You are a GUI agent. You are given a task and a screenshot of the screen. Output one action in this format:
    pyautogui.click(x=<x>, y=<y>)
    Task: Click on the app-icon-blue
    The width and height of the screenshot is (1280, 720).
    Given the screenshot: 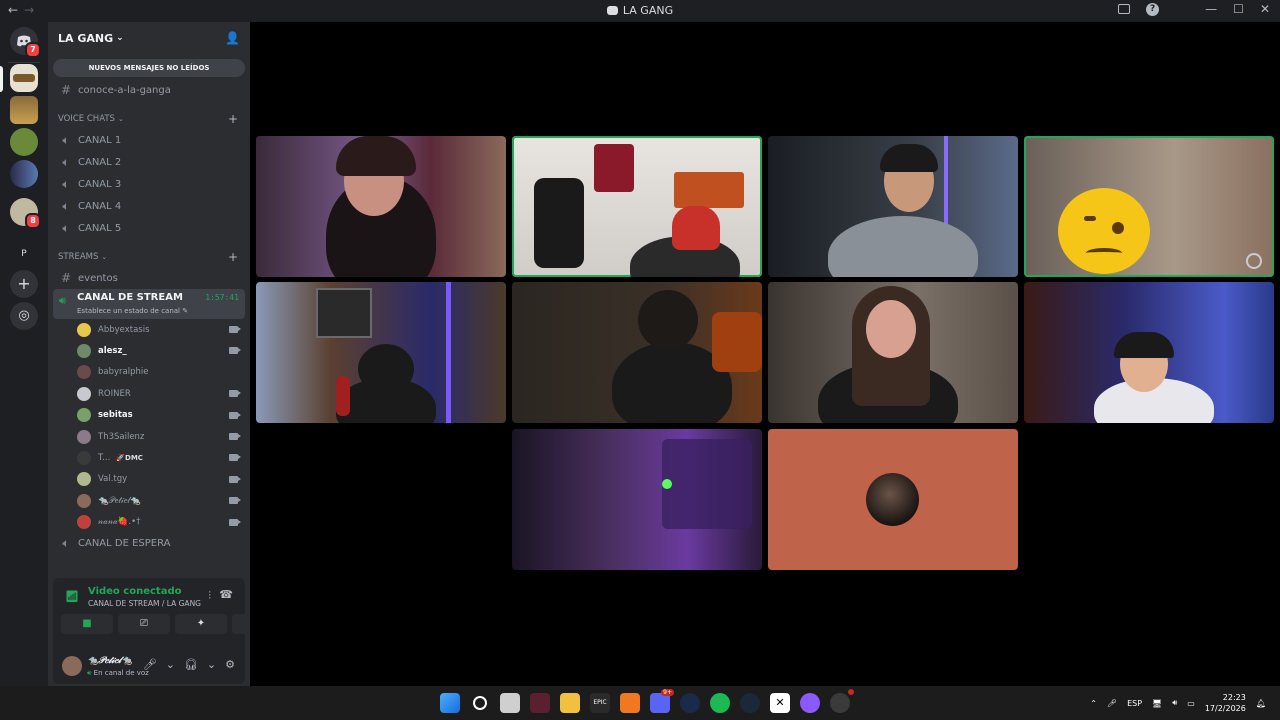 What is the action you would take?
    pyautogui.click(x=690, y=703)
    